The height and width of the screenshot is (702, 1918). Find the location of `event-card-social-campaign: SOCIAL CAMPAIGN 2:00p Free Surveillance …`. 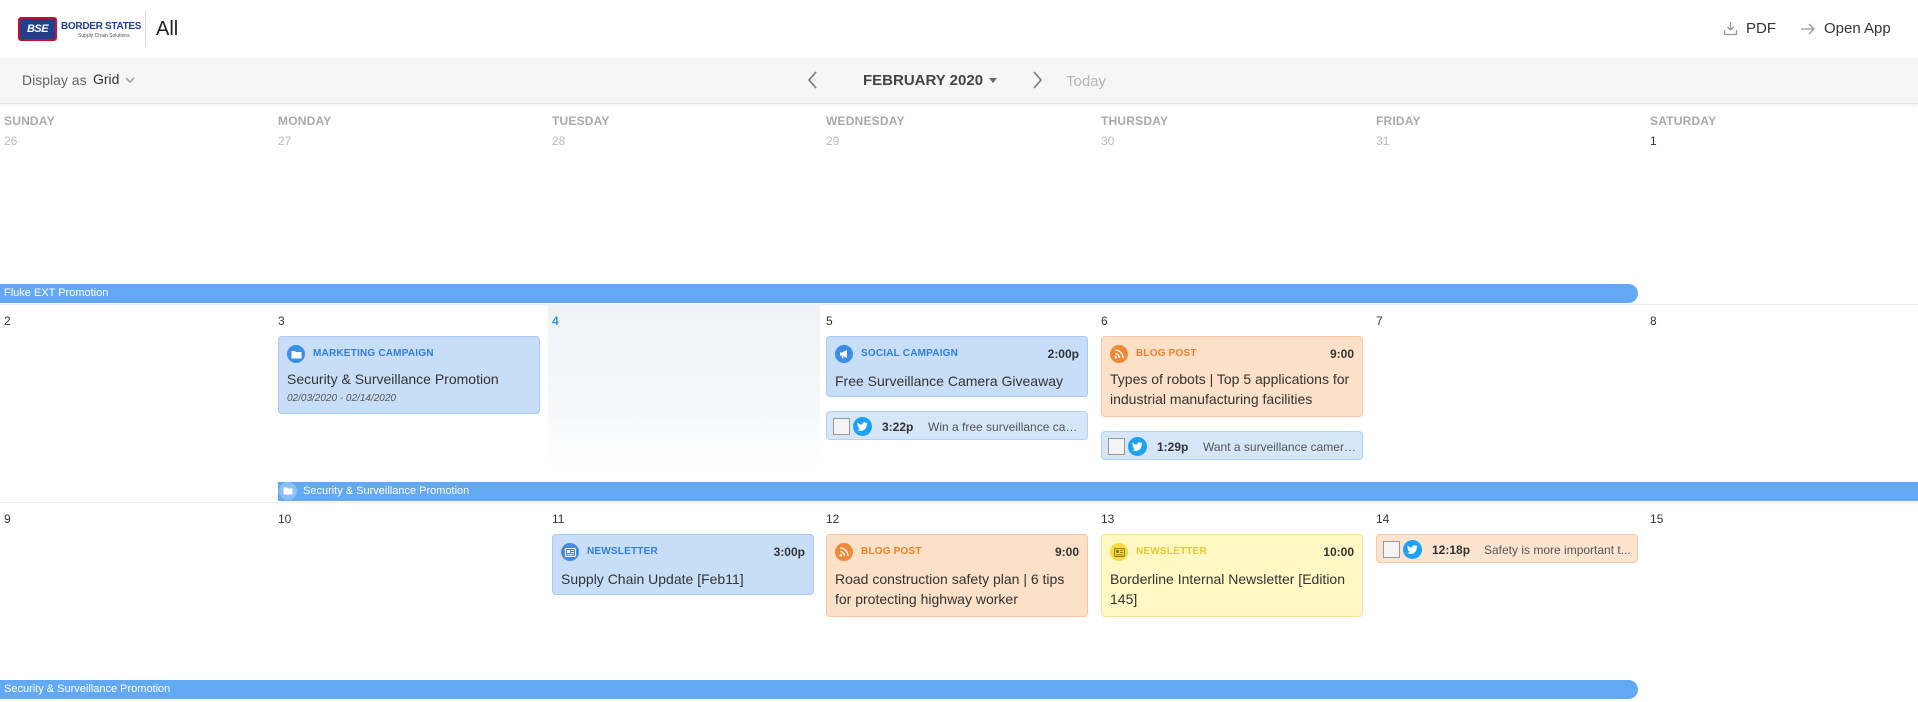

event-card-social-campaign: SOCIAL CAMPAIGN 2:00p Free Surveillance … is located at coordinates (957, 366).